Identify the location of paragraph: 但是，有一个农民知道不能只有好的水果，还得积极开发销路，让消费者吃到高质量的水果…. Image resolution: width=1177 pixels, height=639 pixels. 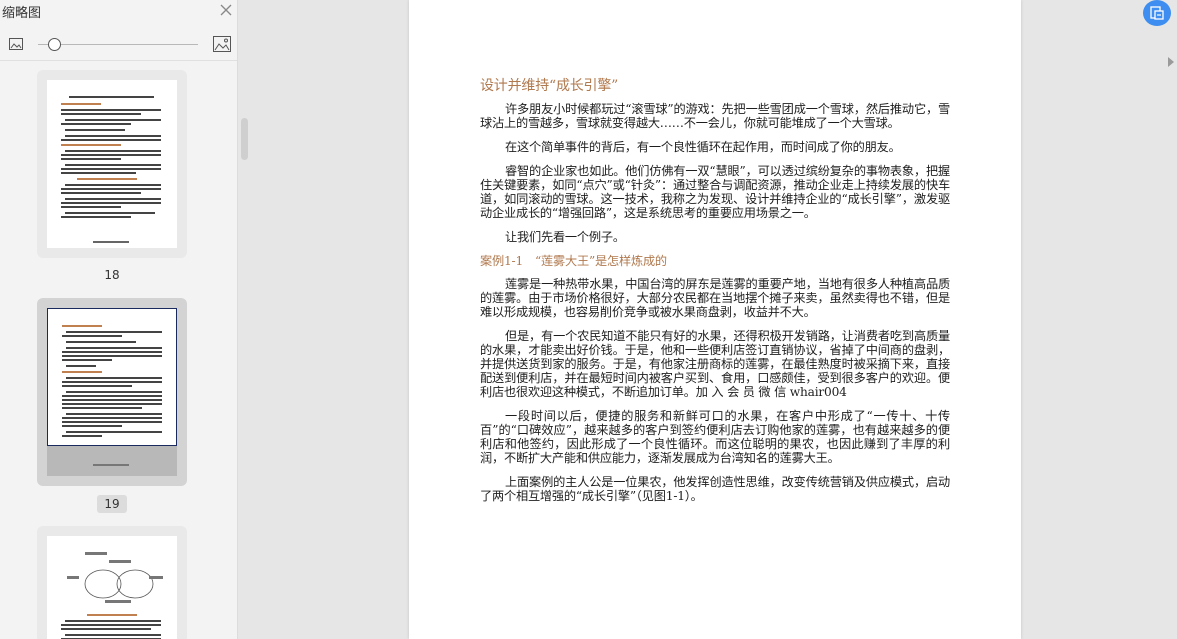
(715, 364).